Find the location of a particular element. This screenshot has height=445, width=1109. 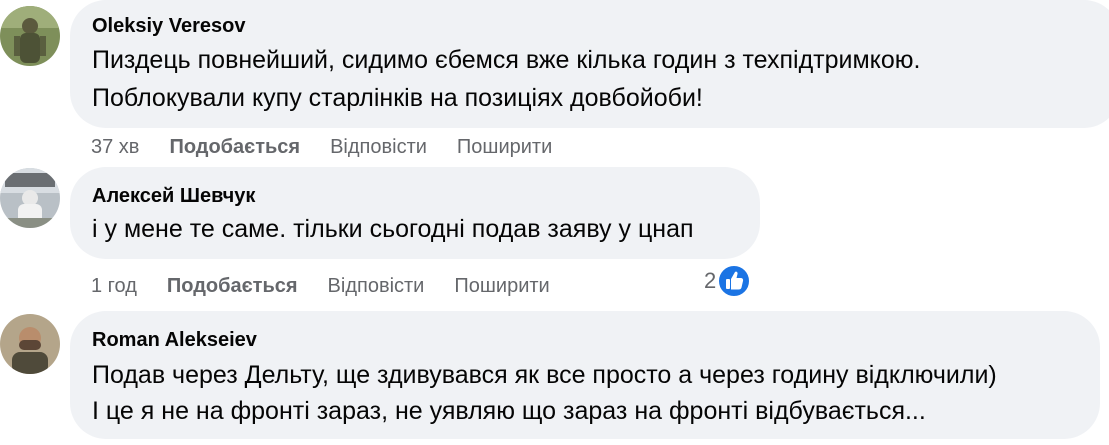

reaction-summary: 2 is located at coordinates (728, 281).